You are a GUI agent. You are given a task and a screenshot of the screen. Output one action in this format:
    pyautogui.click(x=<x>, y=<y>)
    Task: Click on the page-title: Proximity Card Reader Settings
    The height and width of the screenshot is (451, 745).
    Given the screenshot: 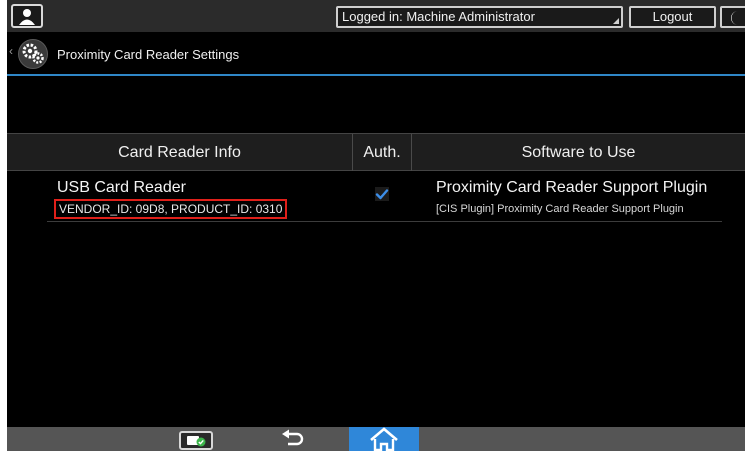 What is the action you would take?
    pyautogui.click(x=148, y=54)
    